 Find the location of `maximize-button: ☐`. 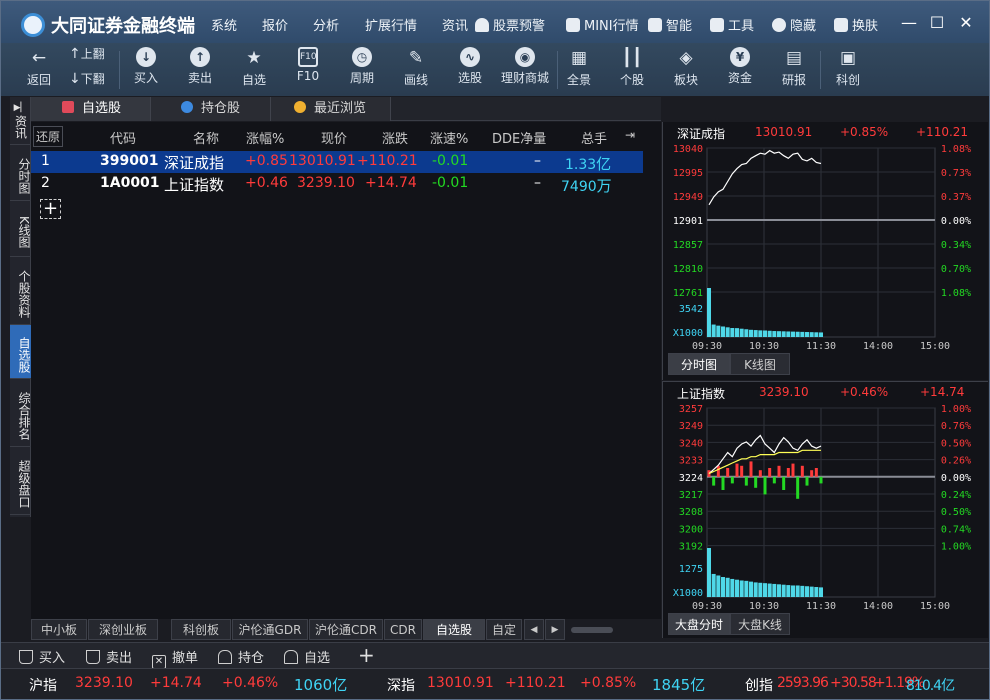

maximize-button: ☐ is located at coordinates (937, 23).